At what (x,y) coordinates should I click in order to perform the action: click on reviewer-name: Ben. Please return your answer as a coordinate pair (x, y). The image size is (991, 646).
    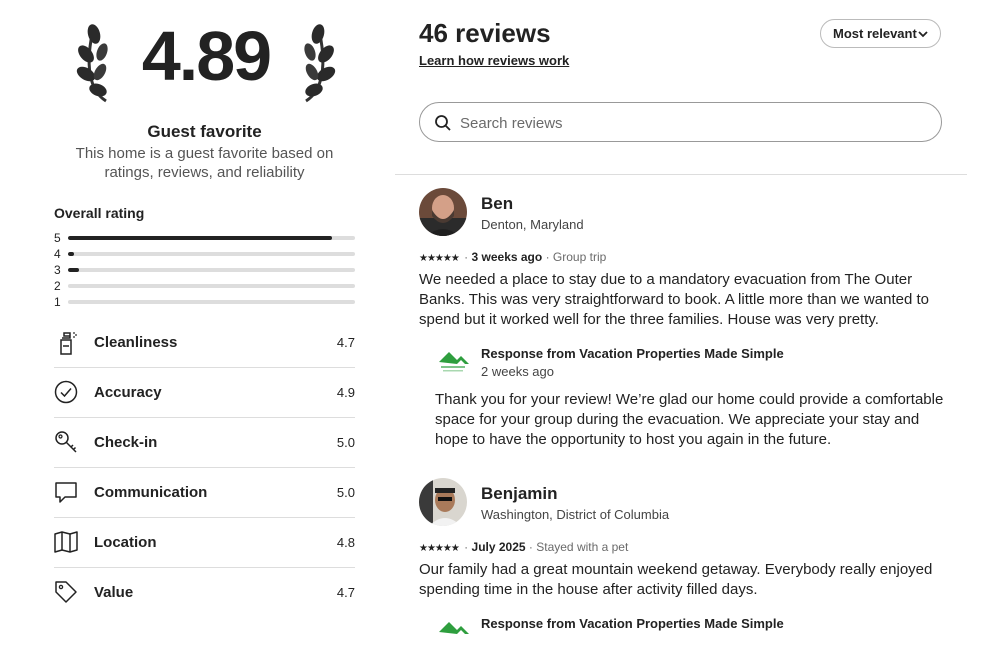
    Looking at the image, I should click on (497, 203).